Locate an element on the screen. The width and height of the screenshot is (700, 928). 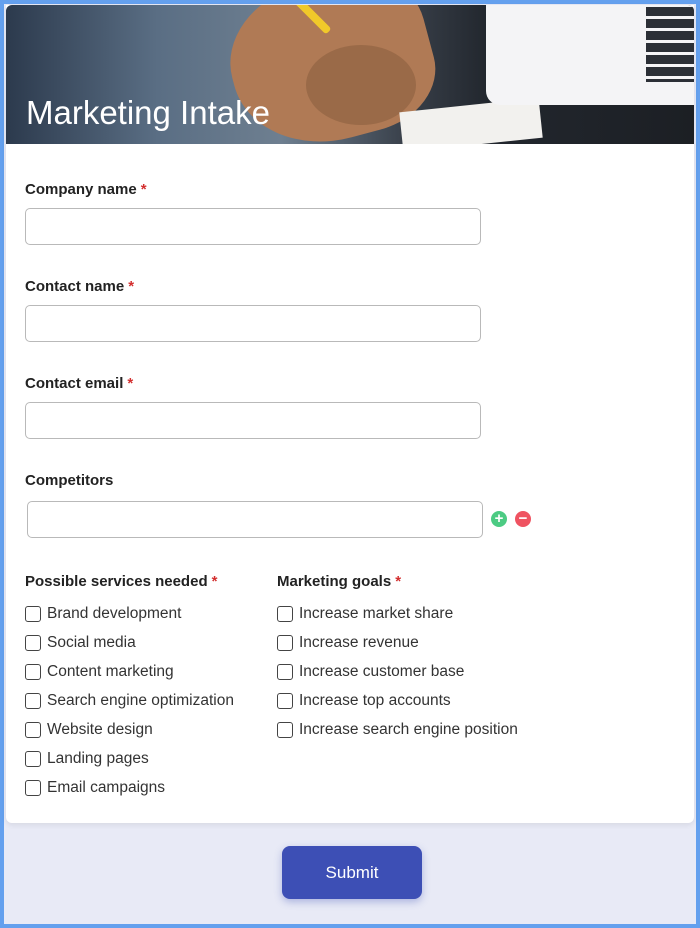
goals-label-text: Marketing goals is located at coordinates (334, 581).